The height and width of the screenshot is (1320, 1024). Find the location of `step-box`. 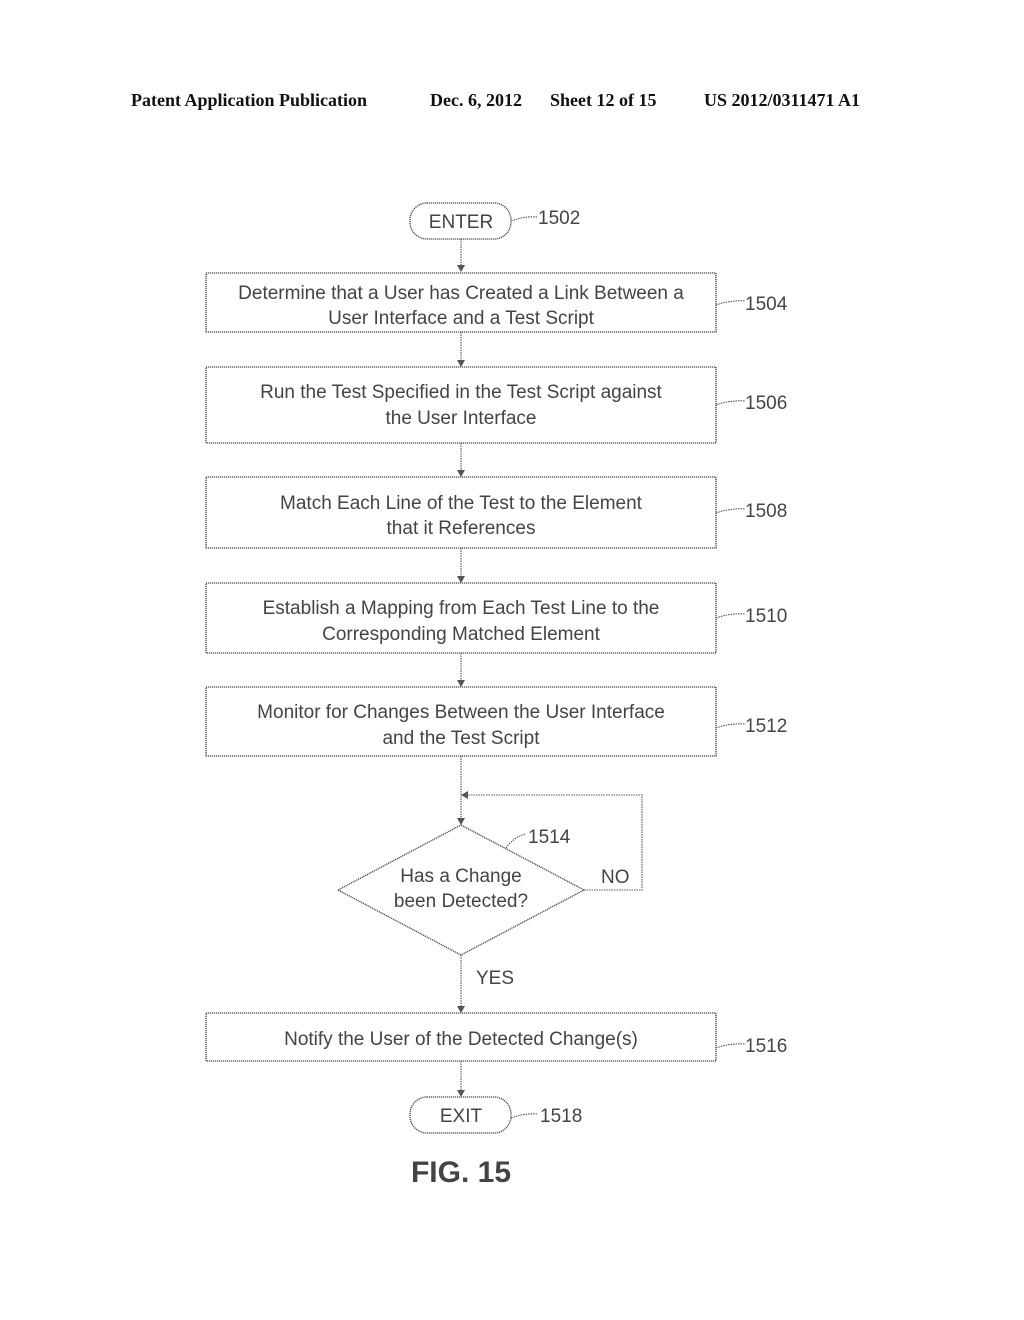

step-box is located at coordinates (461, 405).